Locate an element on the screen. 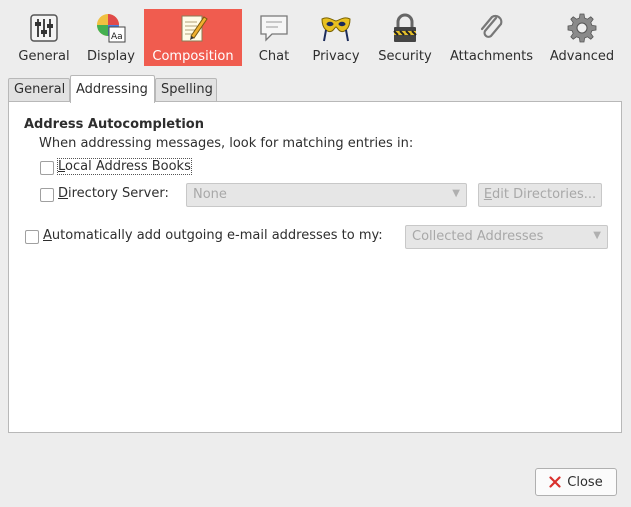 The height and width of the screenshot is (507, 631). local-address-books-label-rest: ocal Address Books is located at coordinates (128, 166).